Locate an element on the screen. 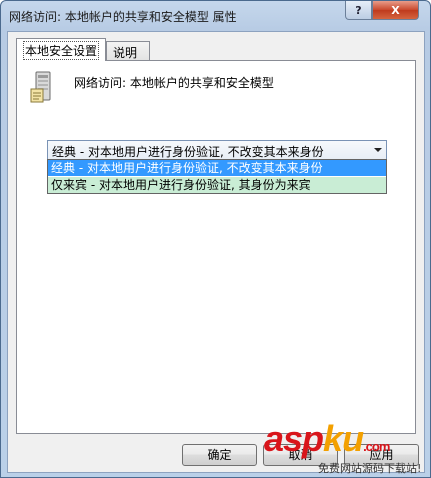 This screenshot has height=478, width=431. chevron-down-icon is located at coordinates (378, 150).